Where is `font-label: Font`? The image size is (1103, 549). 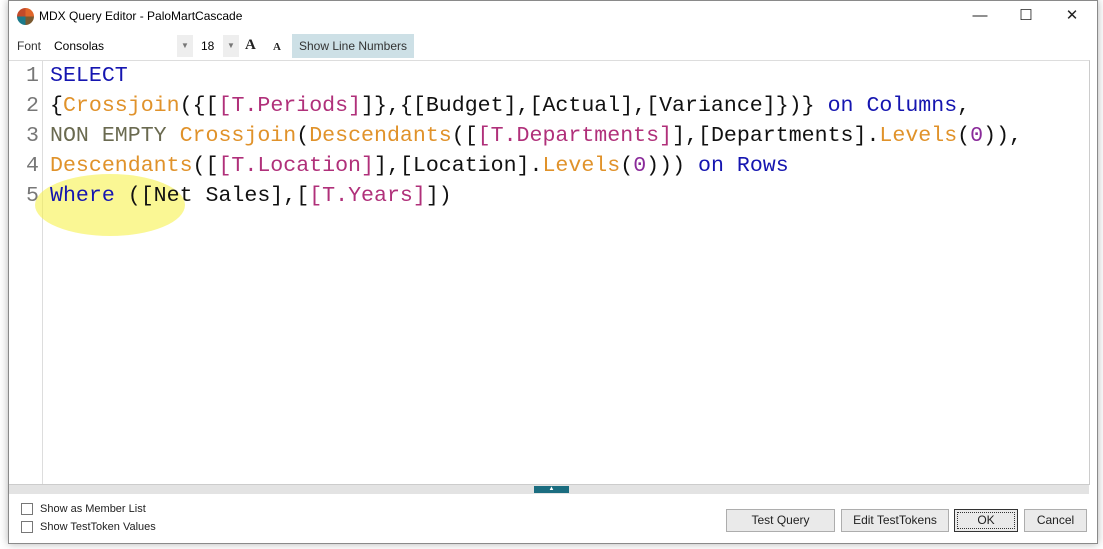 font-label: Font is located at coordinates (29, 46).